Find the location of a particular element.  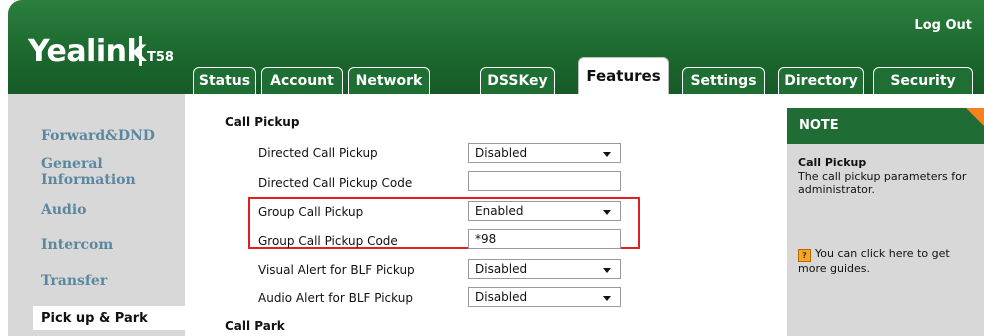

visual-alert-blf-pickup-select: Disabled is located at coordinates (544, 269).